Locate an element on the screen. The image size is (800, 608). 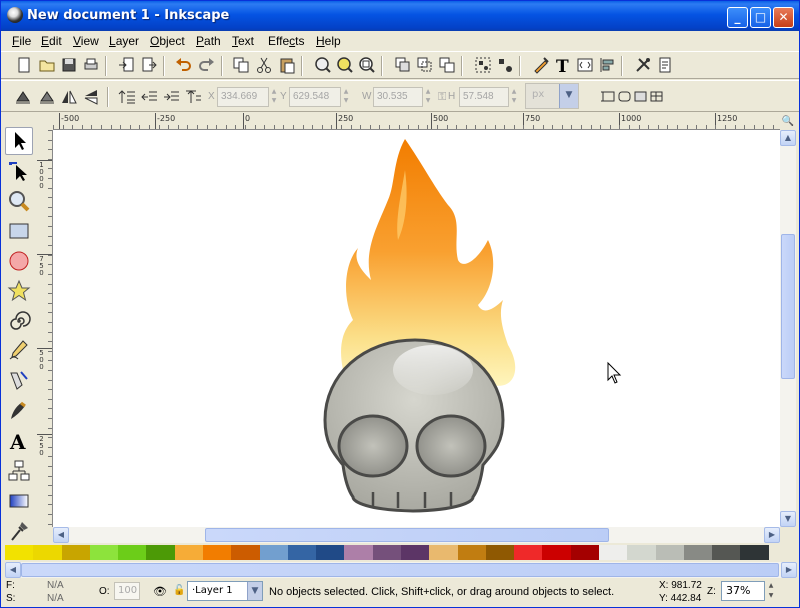
menu-file: File is located at coordinates (21, 41).